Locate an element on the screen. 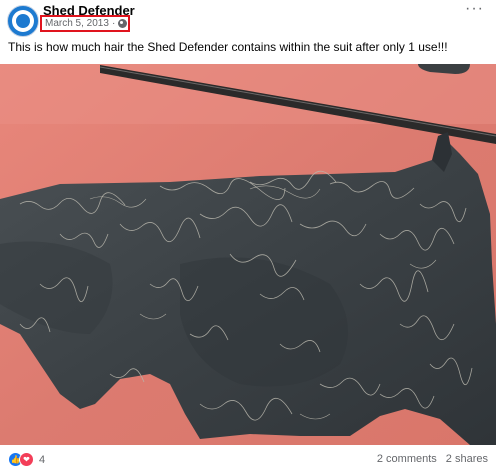  reactions-summary: 👍 ❤ 4 is located at coordinates (26, 459).